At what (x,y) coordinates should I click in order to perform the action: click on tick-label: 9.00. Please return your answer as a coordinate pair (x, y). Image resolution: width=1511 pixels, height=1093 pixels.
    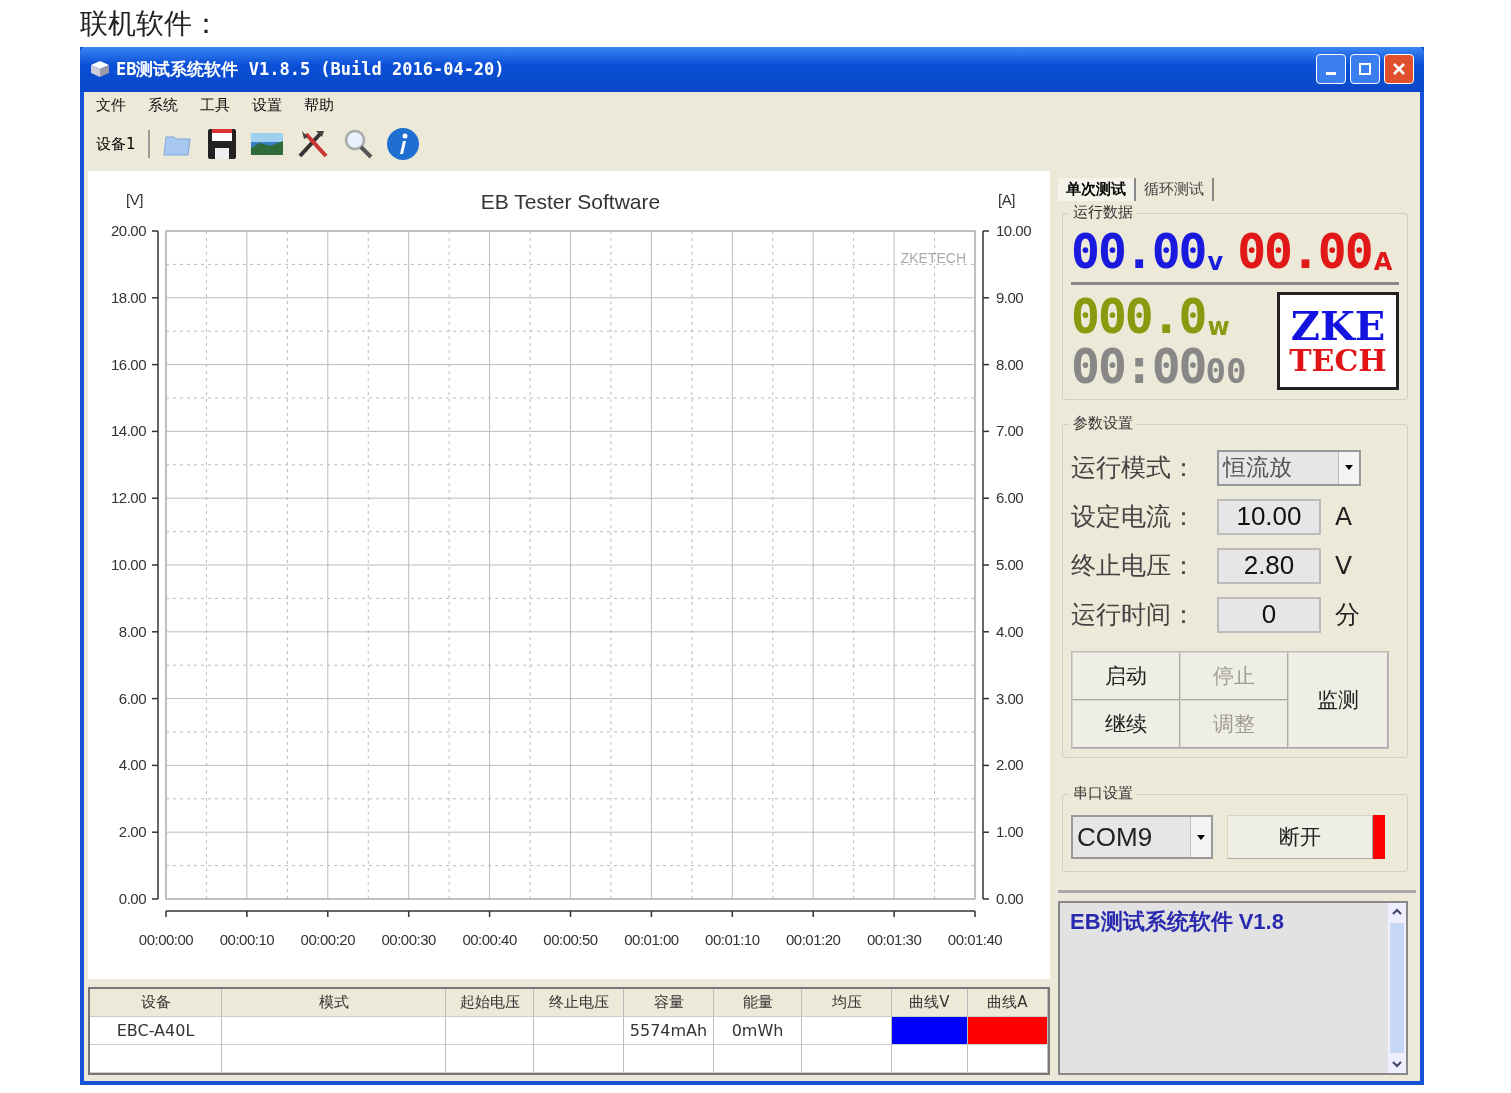
    Looking at the image, I should click on (1010, 297).